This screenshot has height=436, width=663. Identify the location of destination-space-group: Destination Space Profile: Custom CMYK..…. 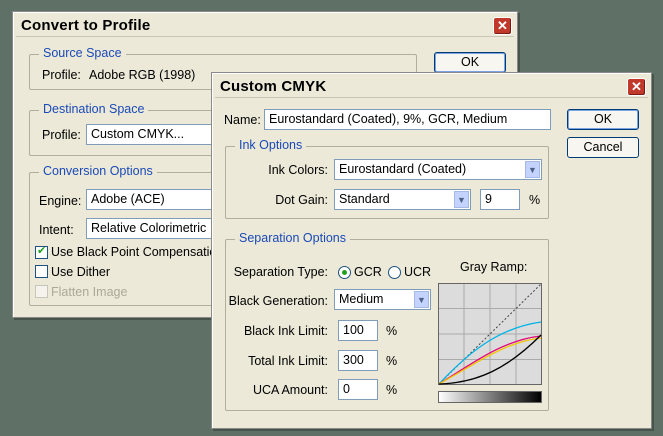
(127, 129).